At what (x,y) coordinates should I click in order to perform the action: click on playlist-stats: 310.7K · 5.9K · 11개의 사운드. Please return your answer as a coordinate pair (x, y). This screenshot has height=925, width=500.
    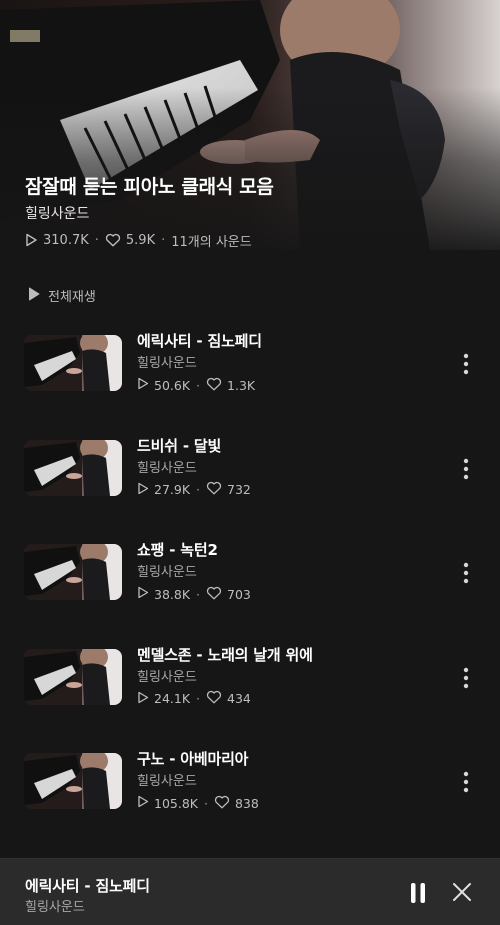
    Looking at the image, I should click on (138, 240).